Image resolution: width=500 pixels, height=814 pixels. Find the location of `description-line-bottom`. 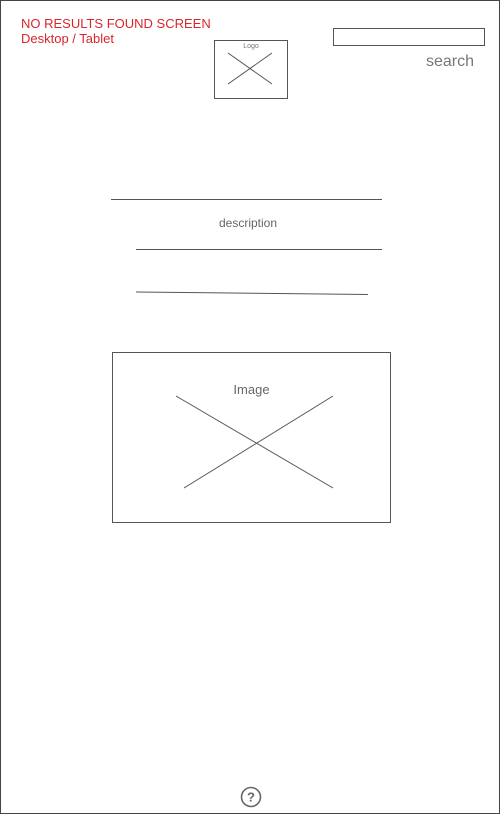

description-line-bottom is located at coordinates (252, 293).